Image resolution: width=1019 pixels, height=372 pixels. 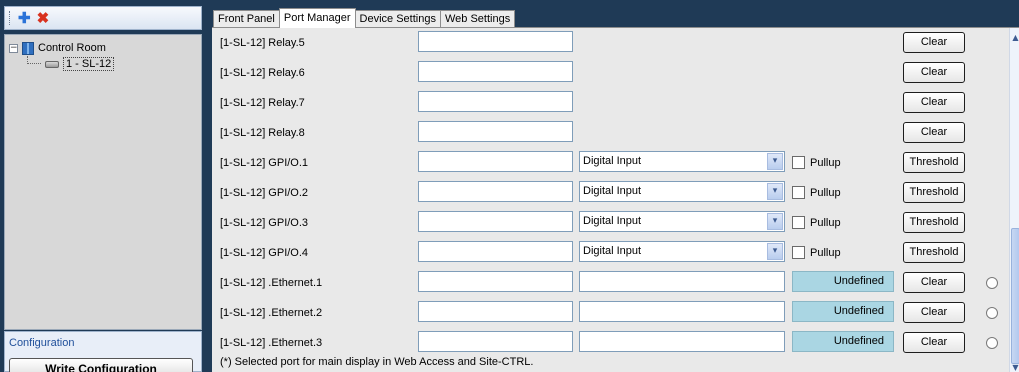 I want to click on tab-web-settings: Web Settings, so click(x=477, y=19).